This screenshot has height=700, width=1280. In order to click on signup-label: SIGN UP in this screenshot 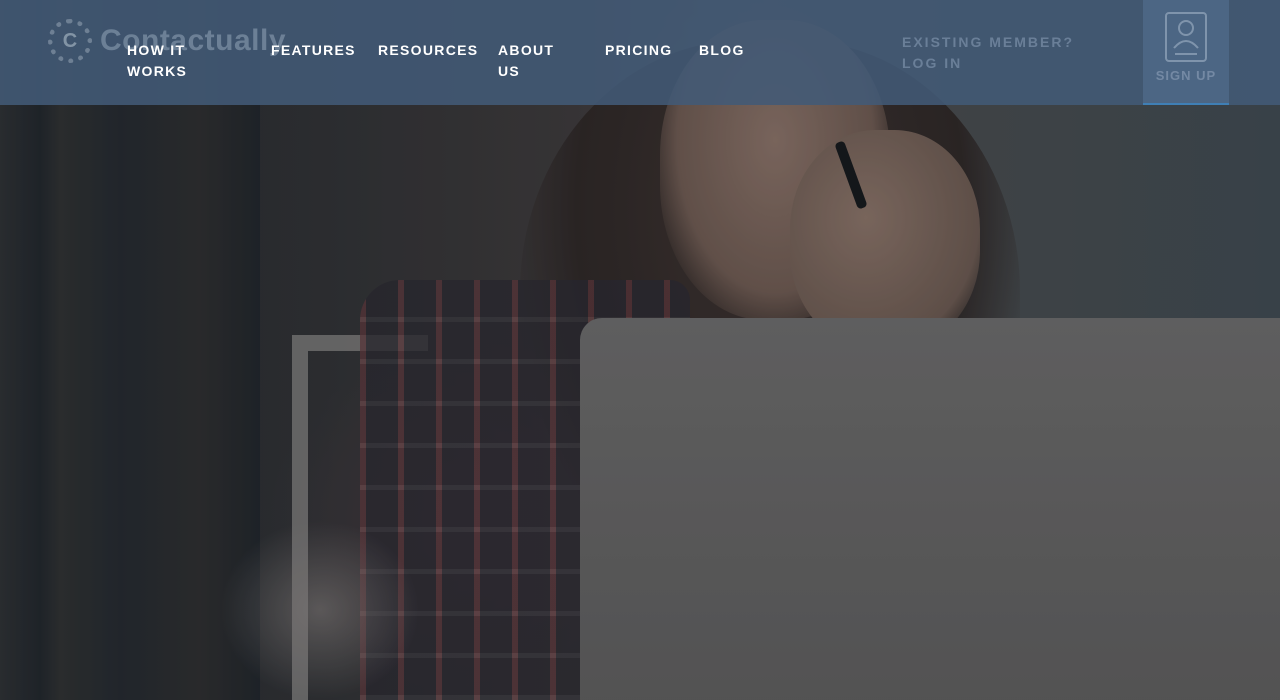, I will do `click(1186, 75)`.